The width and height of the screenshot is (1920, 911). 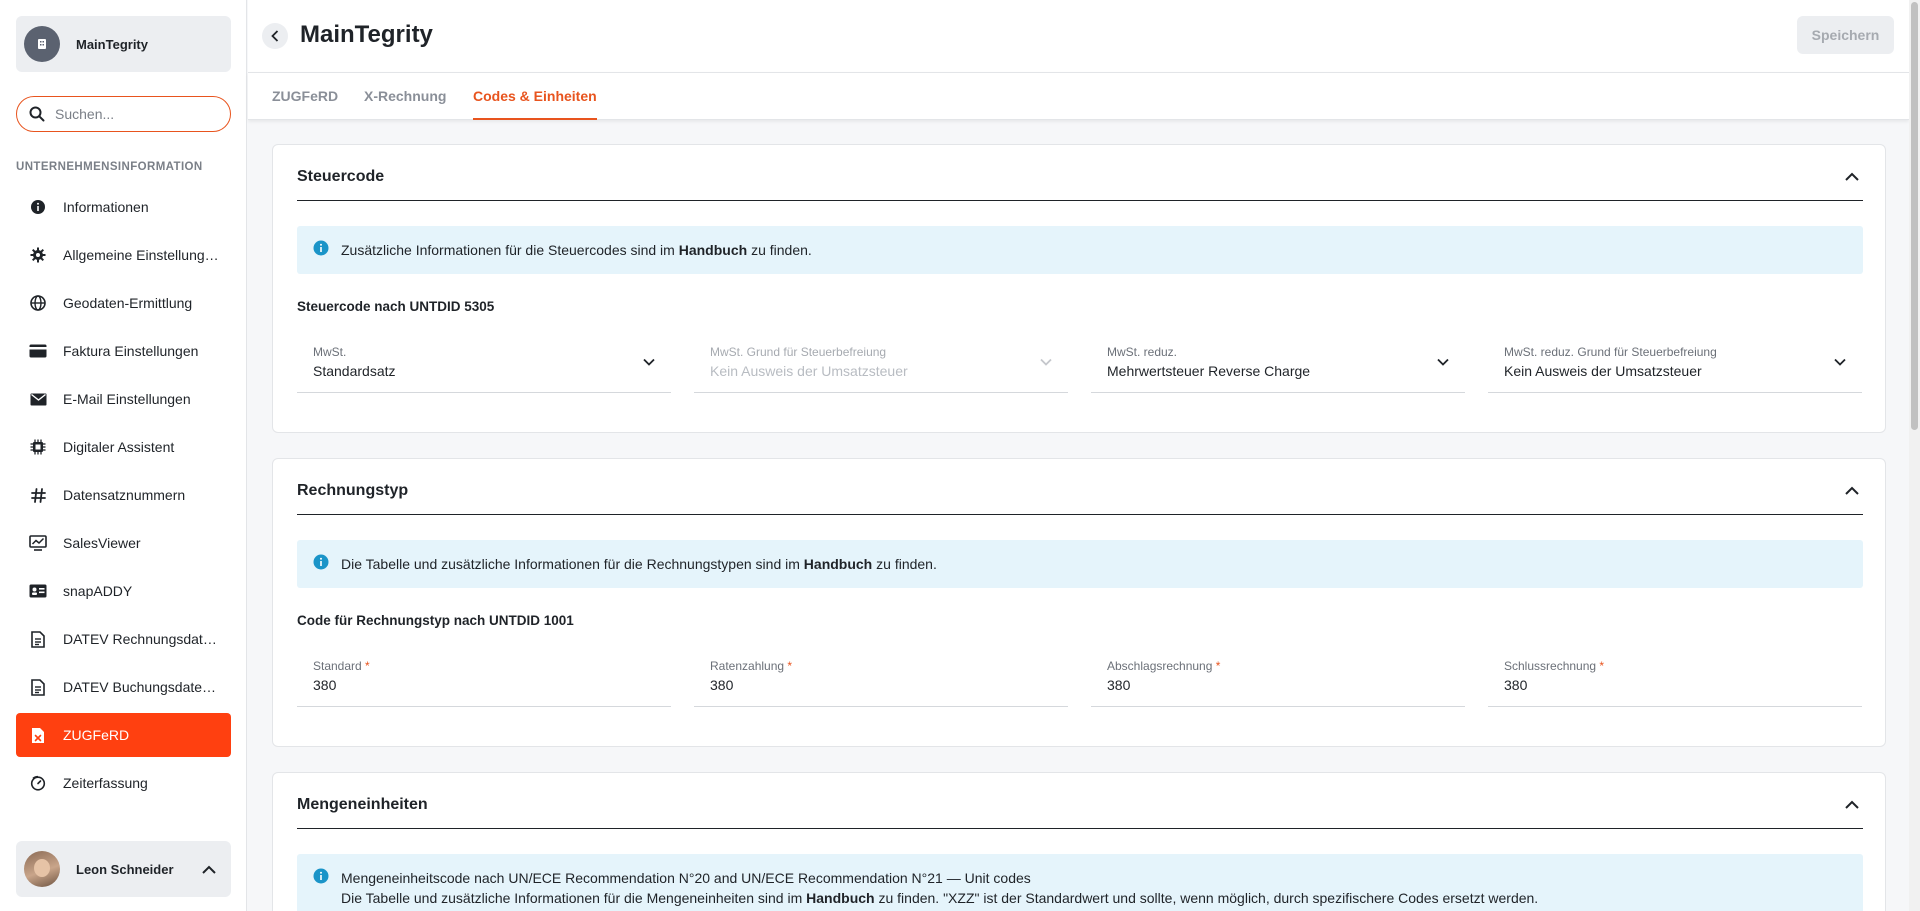 I want to click on sidebar-item-salesviewer: SalesViewer, so click(x=123, y=543).